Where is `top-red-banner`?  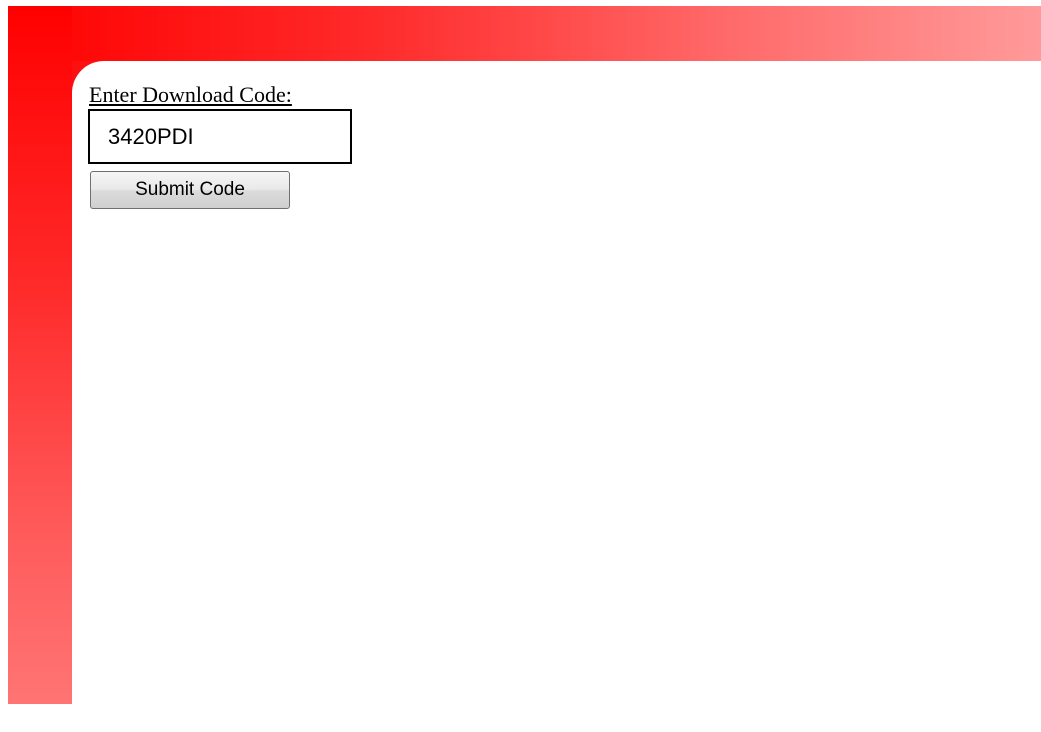
top-red-banner is located at coordinates (524, 33).